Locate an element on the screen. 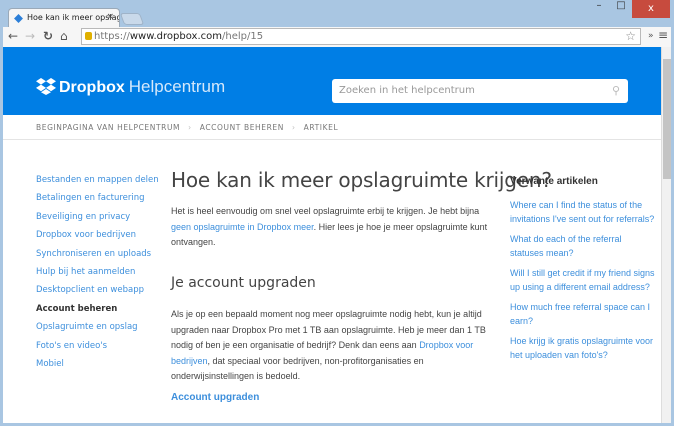  reload-icon: ↻ is located at coordinates (48, 36).